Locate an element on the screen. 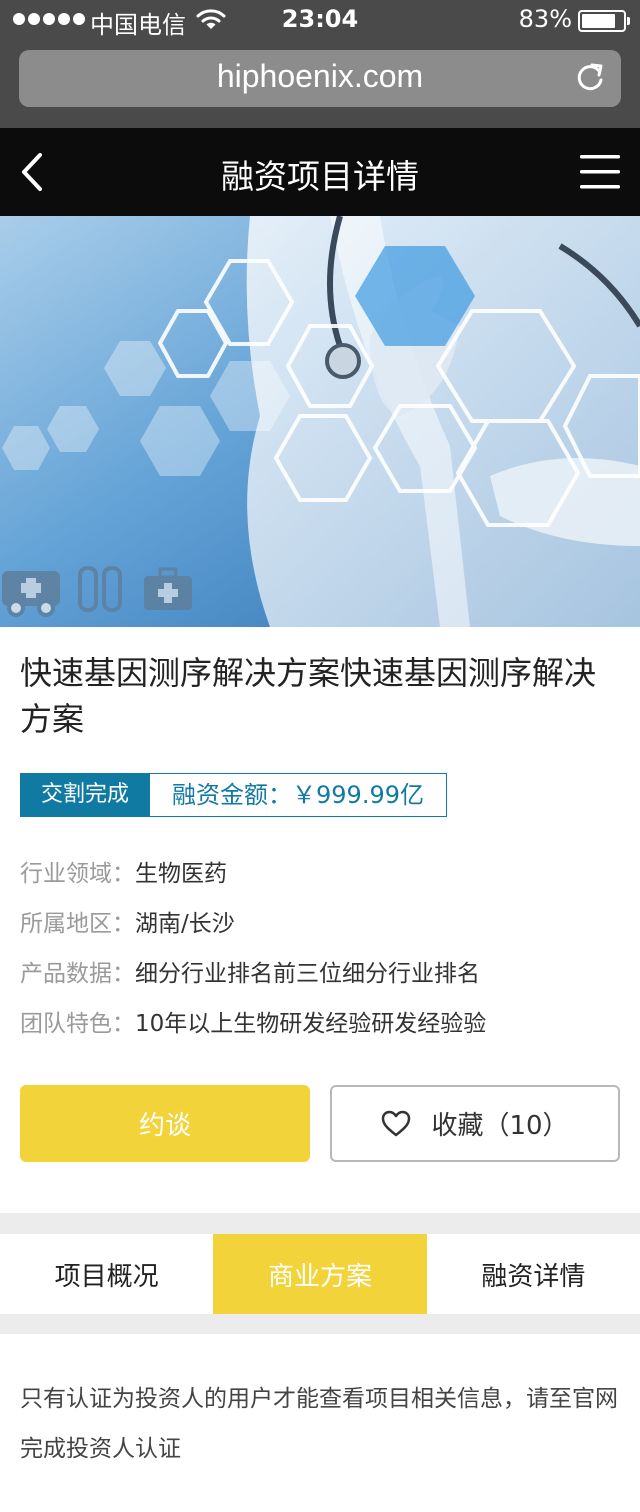 The height and width of the screenshot is (1512, 640). info-row-product-data: 产品数据：细分行业排名前三位细分行业排名 is located at coordinates (320, 980).